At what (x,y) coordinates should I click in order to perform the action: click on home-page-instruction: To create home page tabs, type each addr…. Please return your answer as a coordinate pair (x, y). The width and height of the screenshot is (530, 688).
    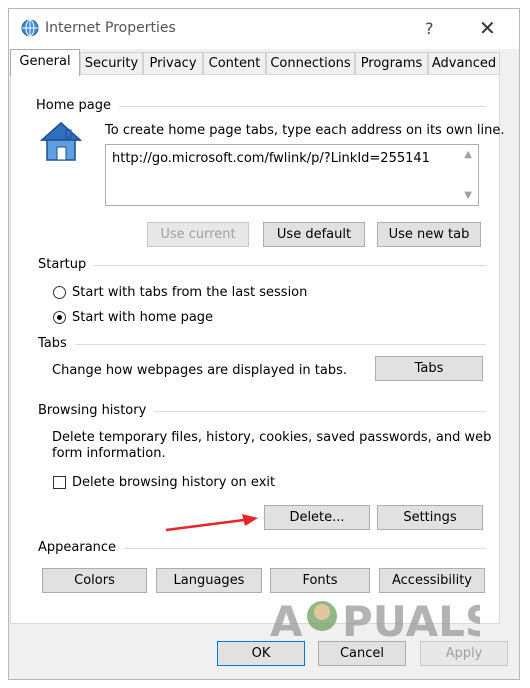
    Looking at the image, I should click on (305, 130).